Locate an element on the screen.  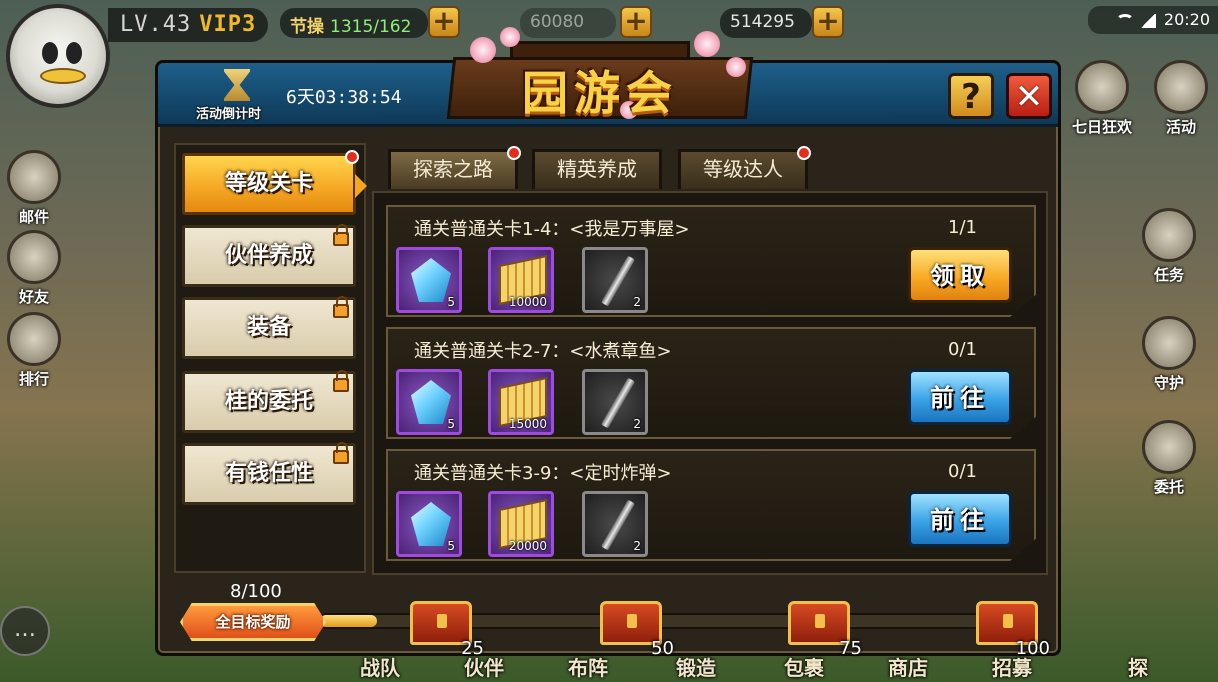
task-row: 通关普通关卡3-9：<定时炸弹> 0/1 5 20000 2 前往 is located at coordinates (711, 505).